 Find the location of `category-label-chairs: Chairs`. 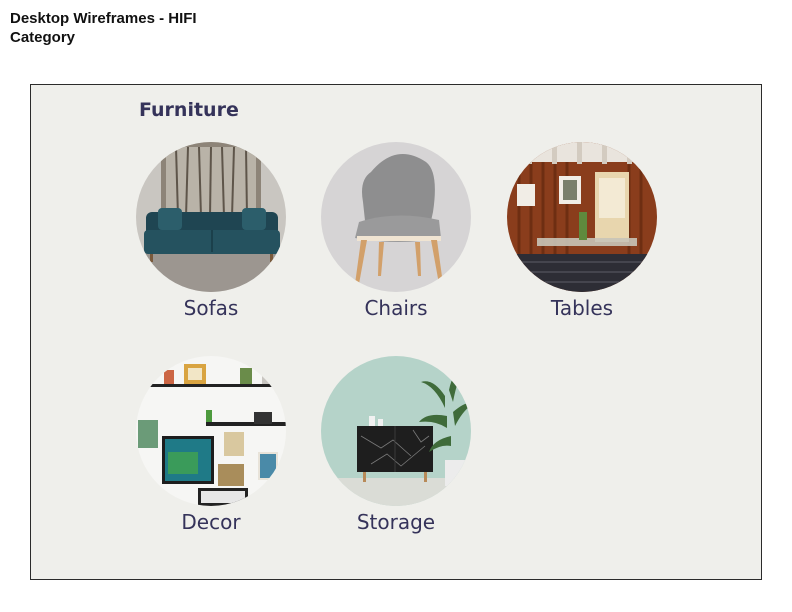

category-label-chairs: Chairs is located at coordinates (396, 308).